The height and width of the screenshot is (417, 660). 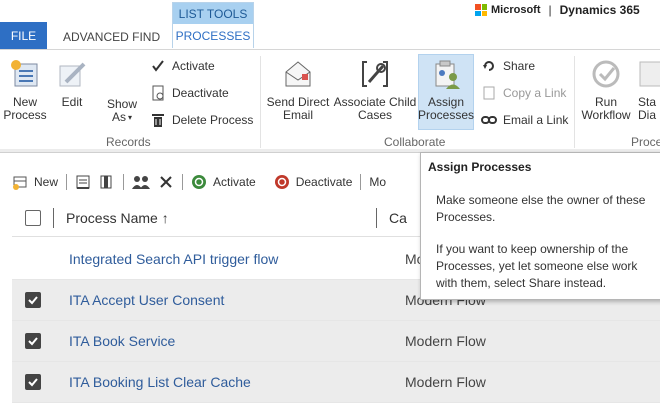 What do you see at coordinates (375, 74) in the screenshot?
I see `associate-icon` at bounding box center [375, 74].